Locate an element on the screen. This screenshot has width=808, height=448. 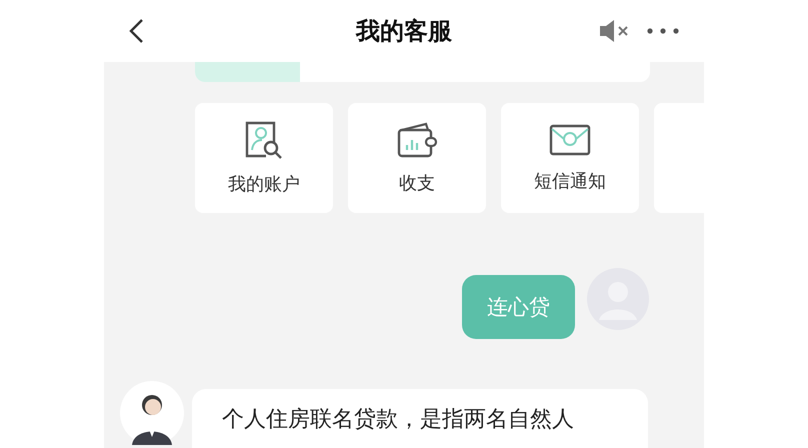
avatar-icon is located at coordinates (152, 413).